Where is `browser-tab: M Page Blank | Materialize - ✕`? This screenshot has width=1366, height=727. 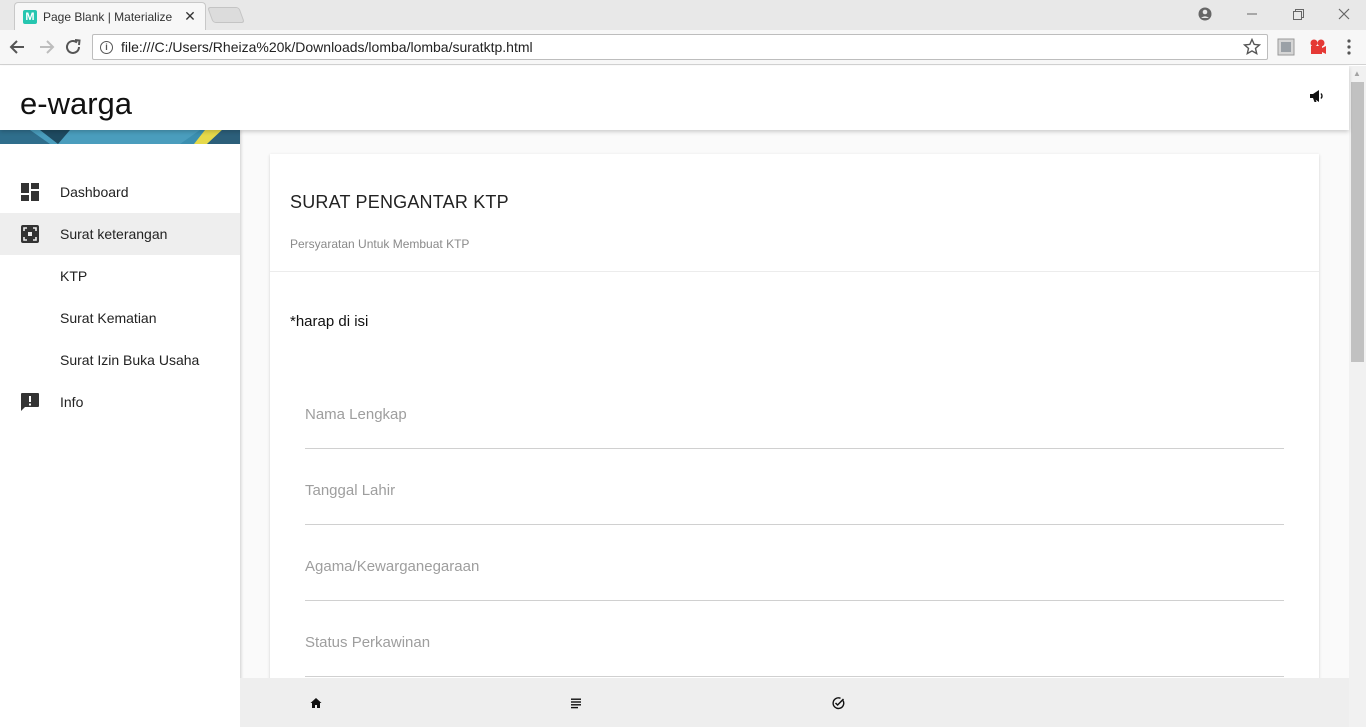
browser-tab: M Page Blank | Materialize - ✕ is located at coordinates (110, 16).